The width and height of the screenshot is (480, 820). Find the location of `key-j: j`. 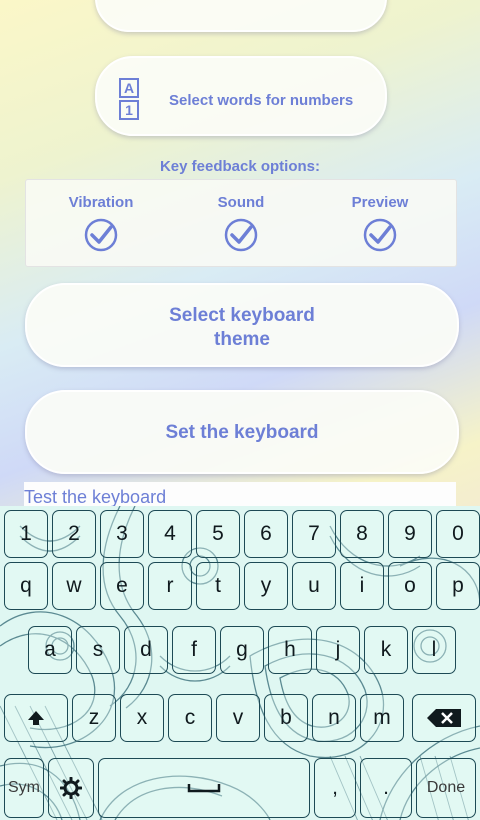

key-j: j is located at coordinates (338, 650).